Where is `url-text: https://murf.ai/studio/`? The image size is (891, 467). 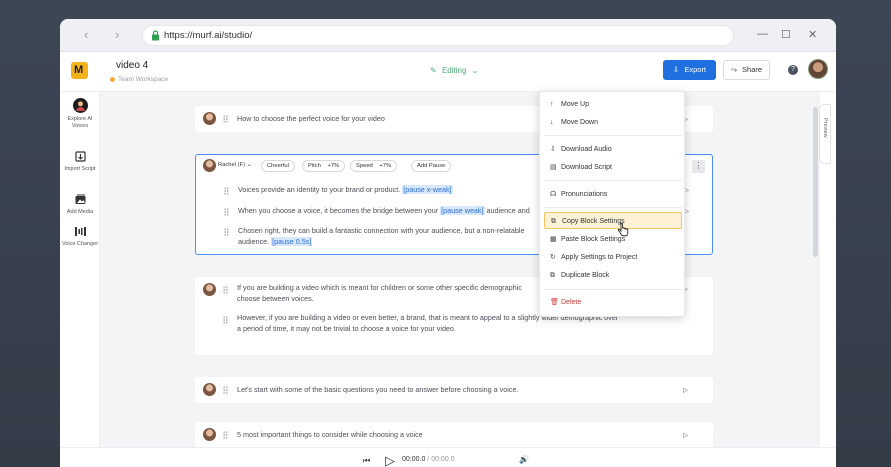 url-text: https://murf.ai/studio/ is located at coordinates (208, 35).